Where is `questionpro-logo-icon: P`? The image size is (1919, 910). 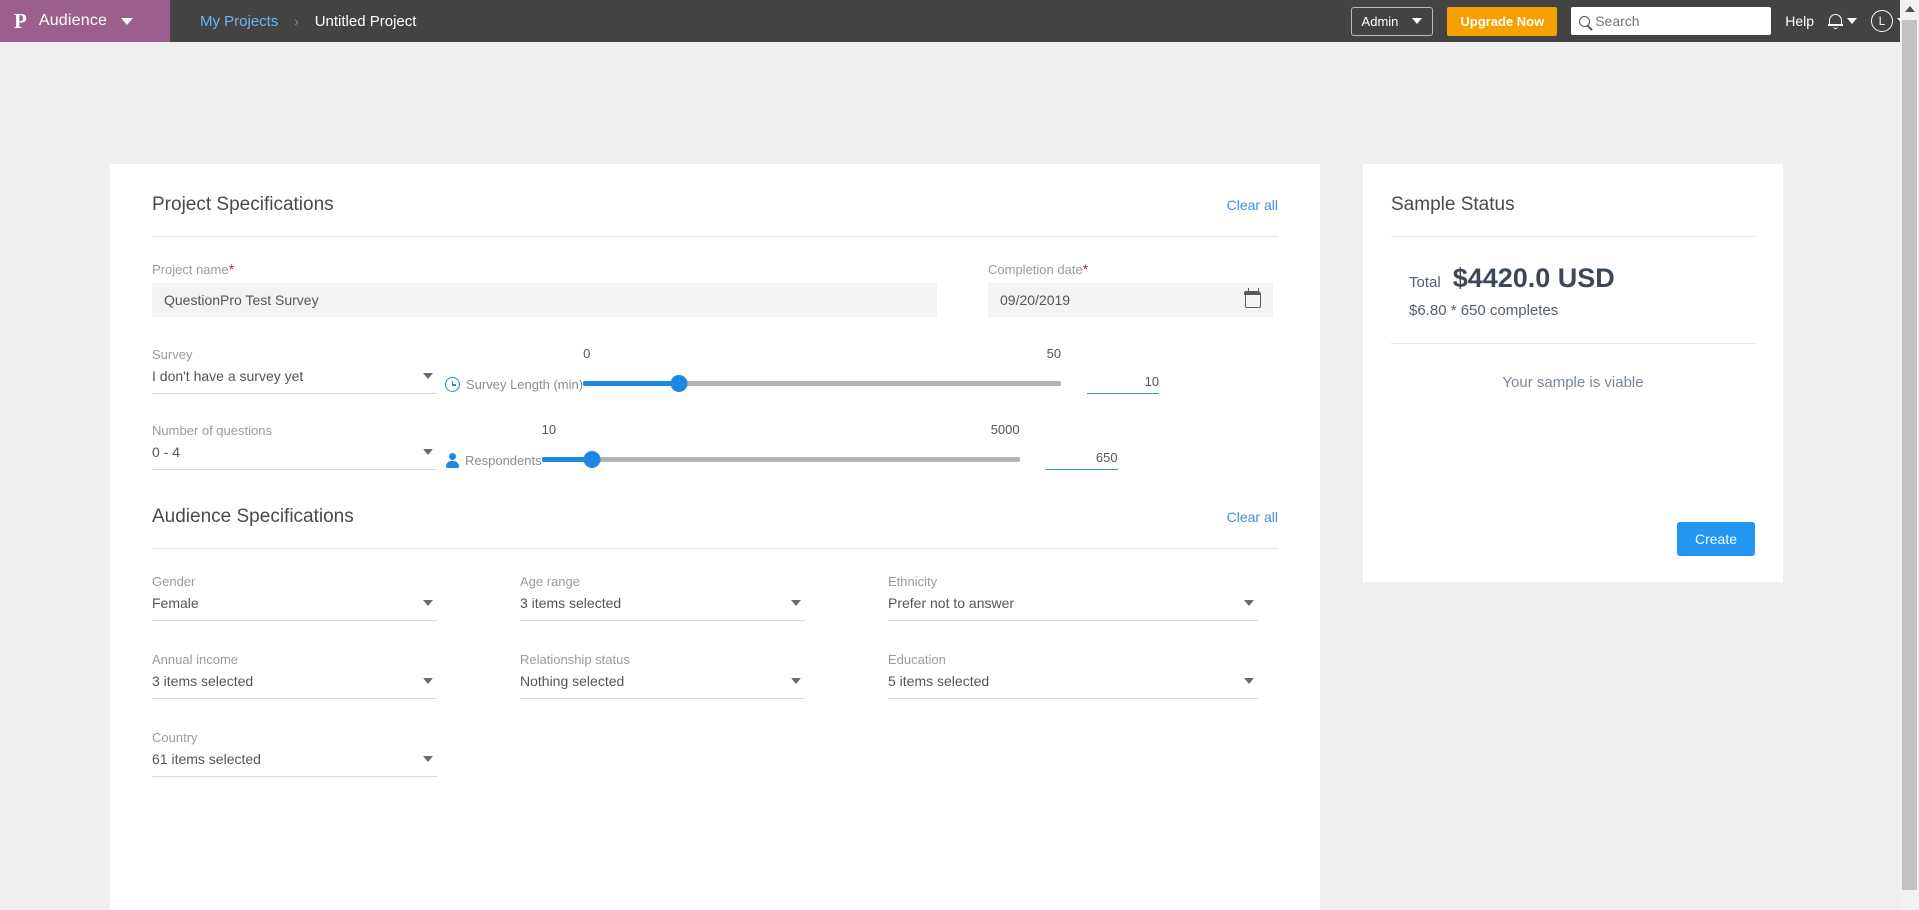 questionpro-logo-icon: P is located at coordinates (20, 20).